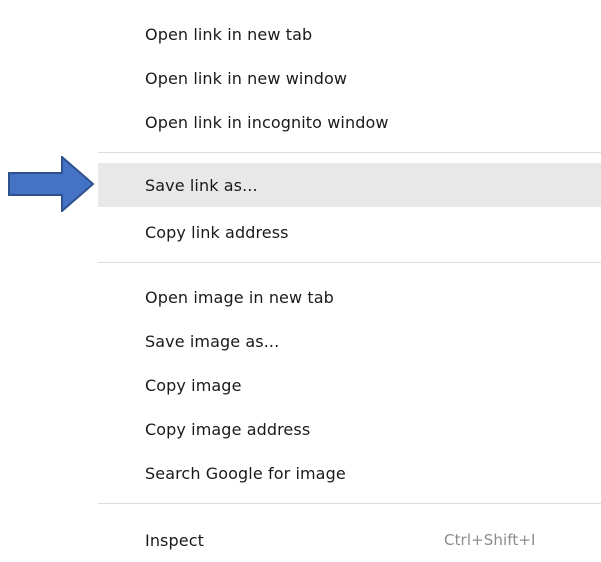 The width and height of the screenshot is (601, 562). What do you see at coordinates (349, 429) in the screenshot?
I see `menu-item-copy-image-address: Copy image address` at bounding box center [349, 429].